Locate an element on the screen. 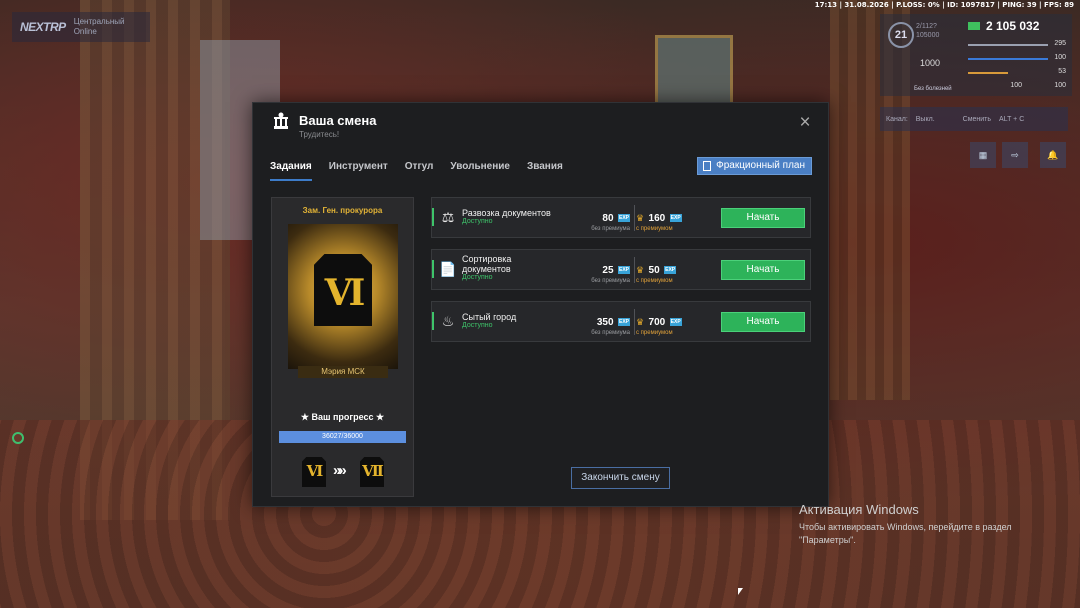  hunger-value: 100 is located at coordinates (1060, 57).